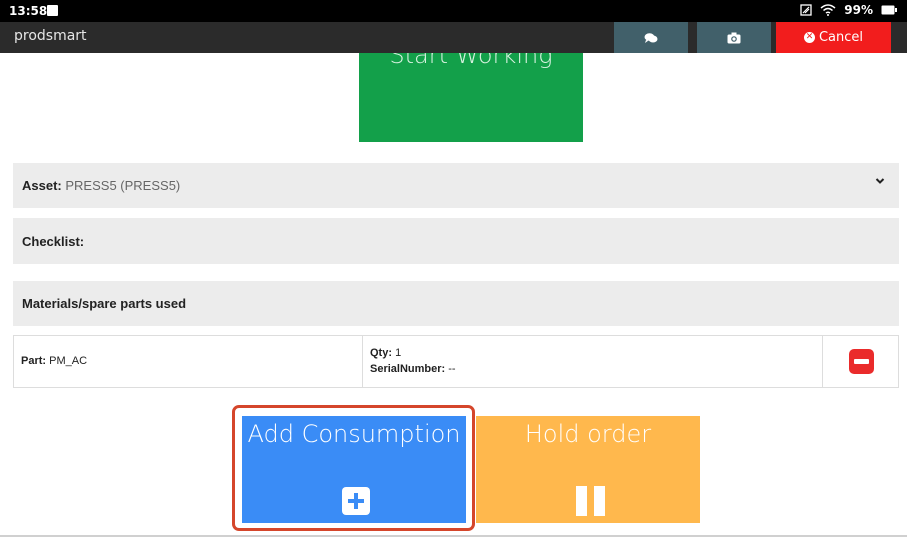 Image resolution: width=907 pixels, height=537 pixels. What do you see at coordinates (381, 353) in the screenshot?
I see `qty-label: Qty:` at bounding box center [381, 353].